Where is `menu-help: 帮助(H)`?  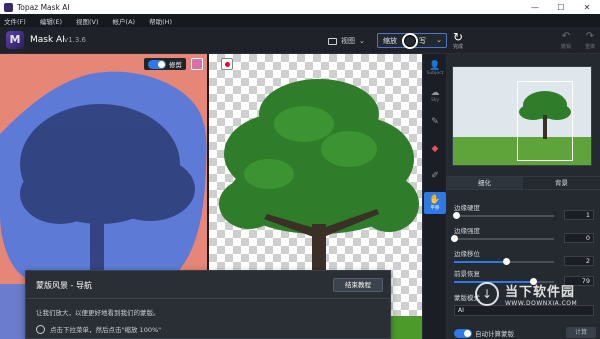
menu-help: 帮助(H) is located at coordinates (160, 21).